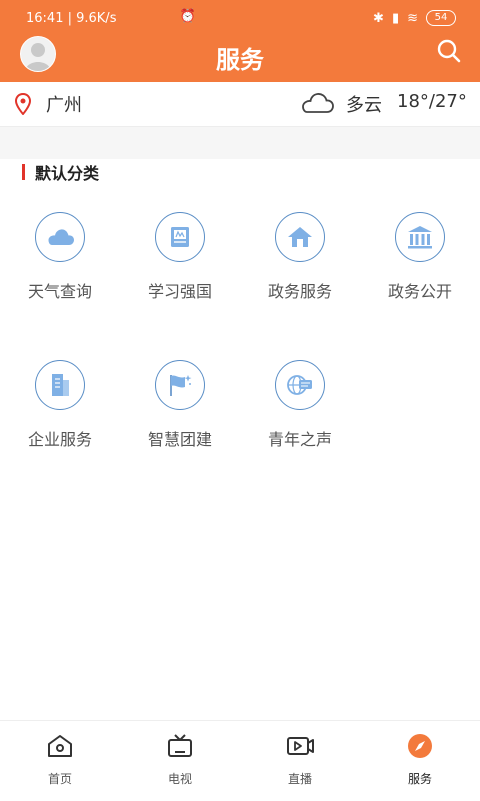 The width and height of the screenshot is (480, 801). What do you see at coordinates (240, 143) in the screenshot?
I see `section-divider` at bounding box center [240, 143].